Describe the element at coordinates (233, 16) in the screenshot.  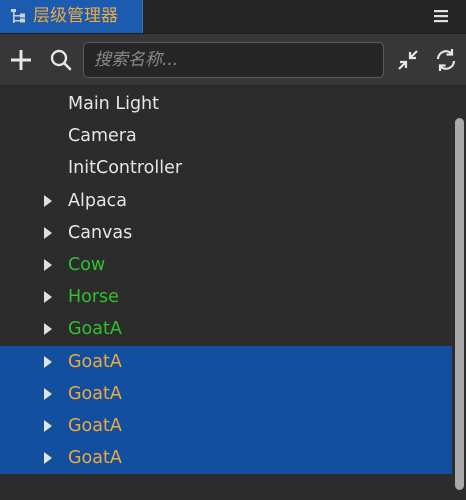
I see `panel-titlebar: 层级管理器` at that location.